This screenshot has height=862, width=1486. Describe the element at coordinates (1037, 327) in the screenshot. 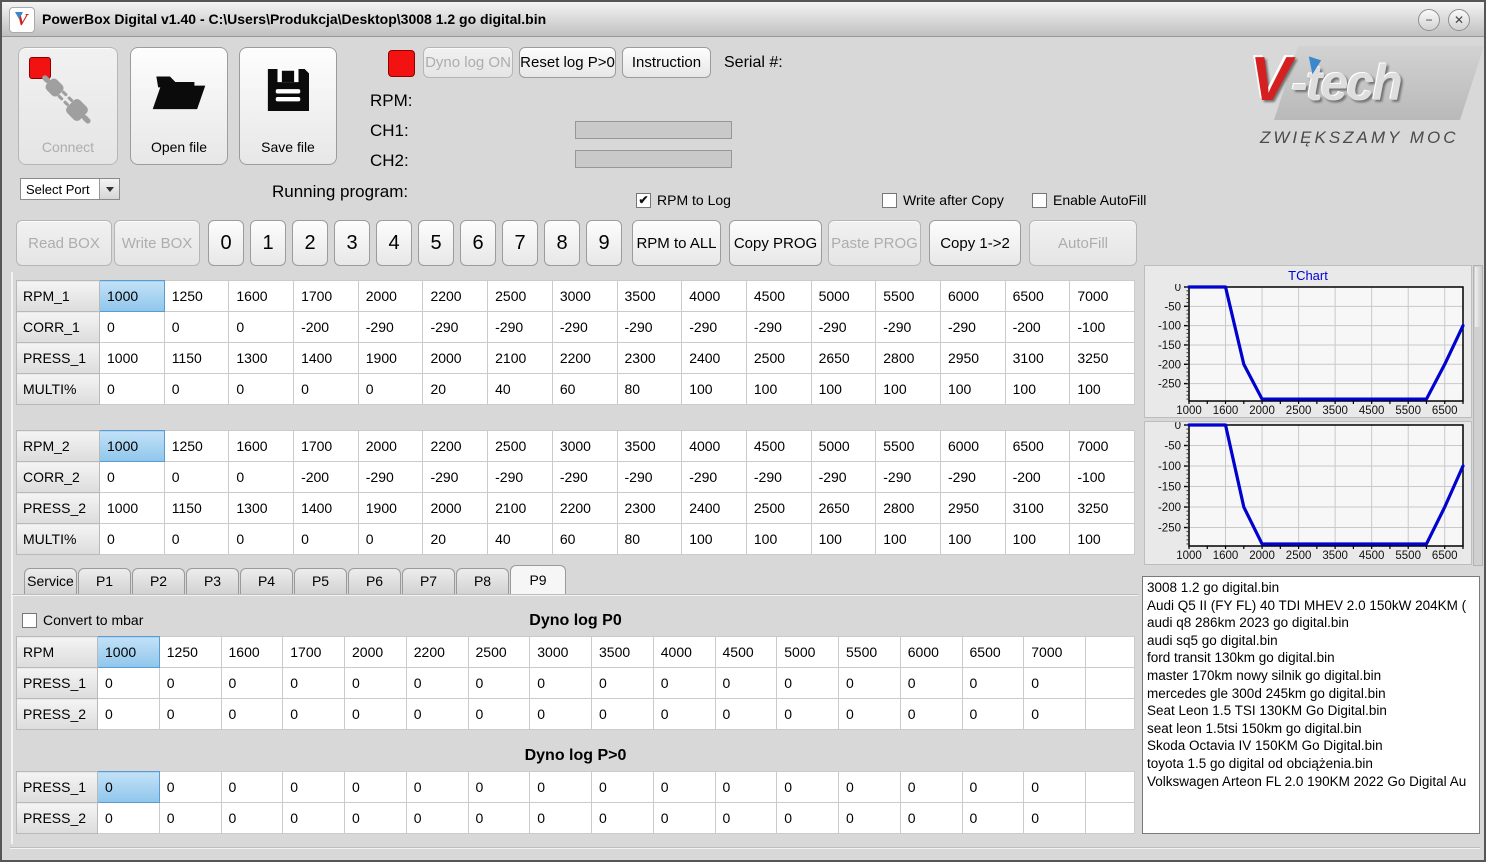

I see `table-cell: -200` at that location.